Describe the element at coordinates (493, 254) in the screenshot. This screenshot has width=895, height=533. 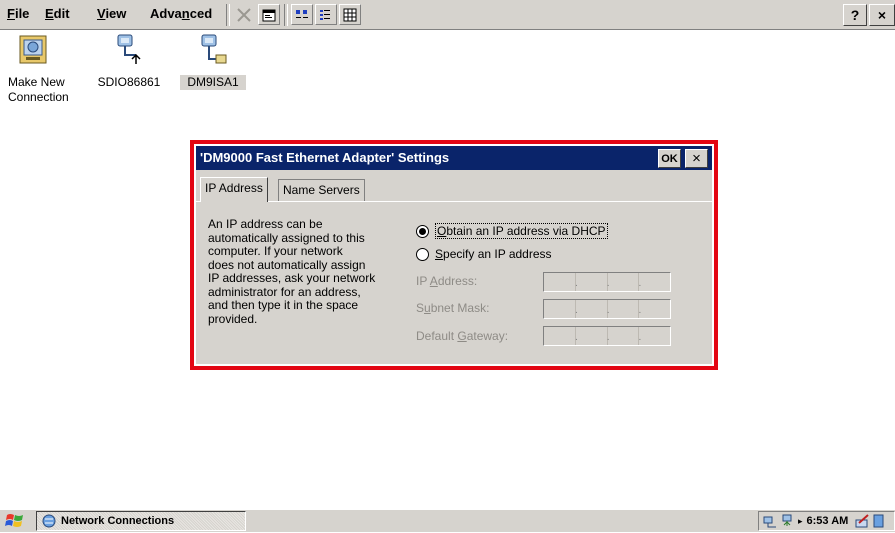
I see `static-ip-radio-label: Specify an IP address` at that location.